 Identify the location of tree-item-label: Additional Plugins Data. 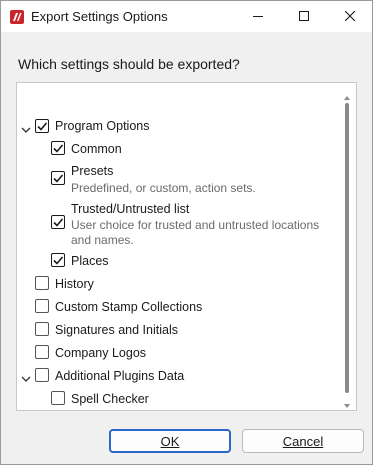
(119, 376).